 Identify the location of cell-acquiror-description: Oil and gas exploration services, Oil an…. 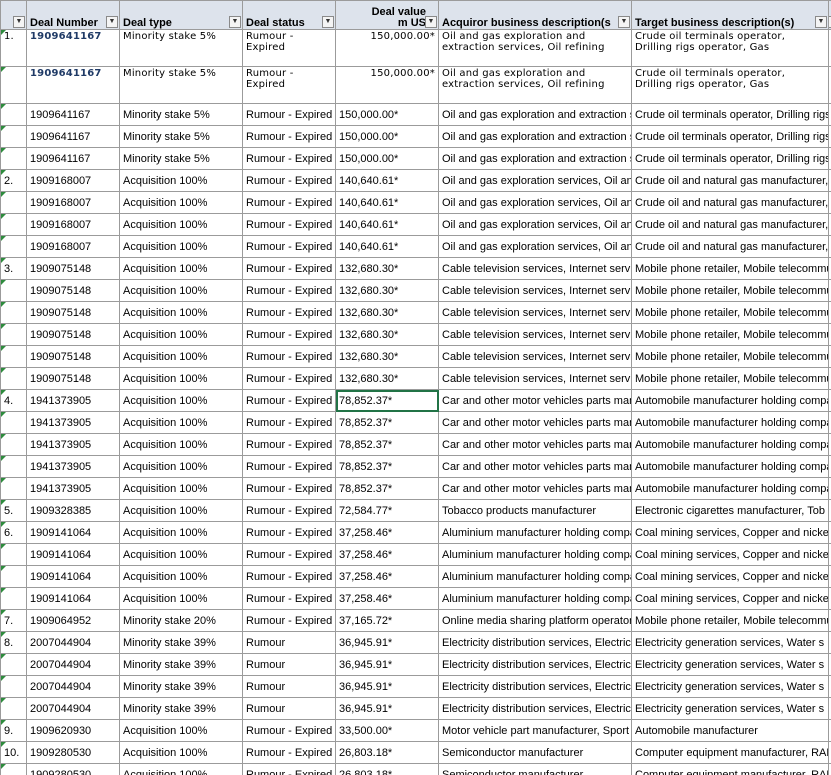
(535, 224).